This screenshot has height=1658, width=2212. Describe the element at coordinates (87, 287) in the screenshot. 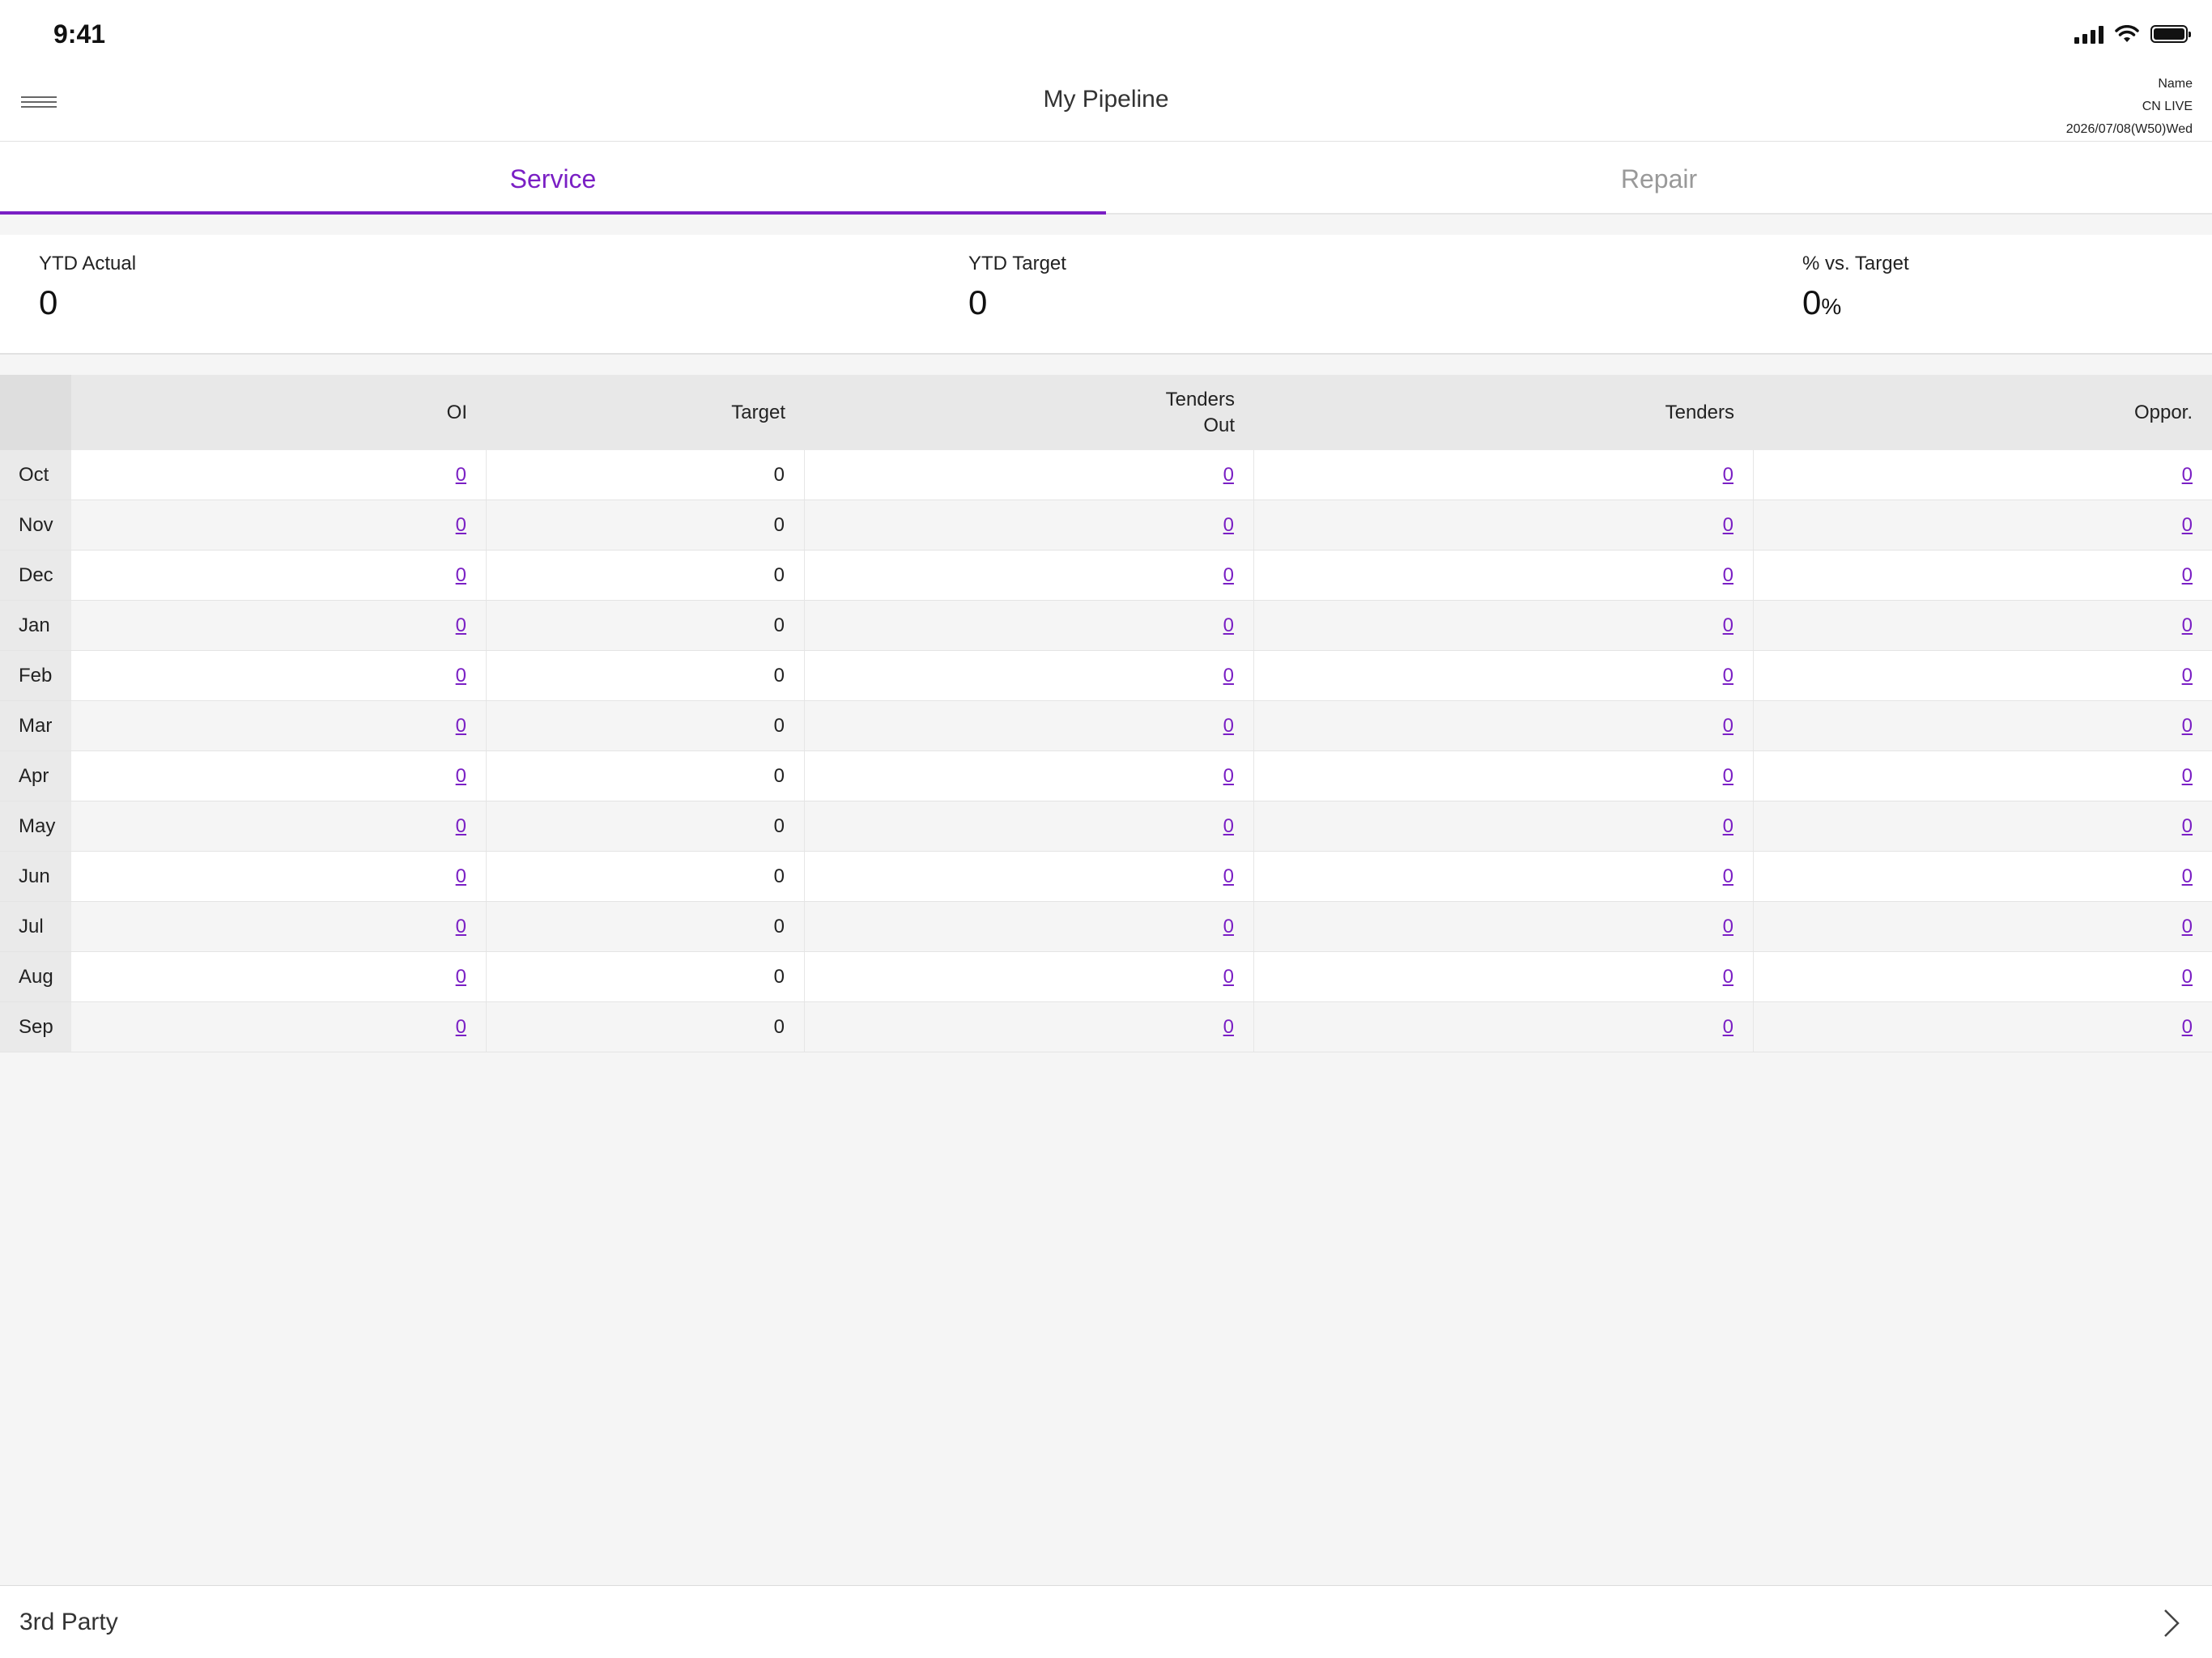

I see `kpi-ytd-actual: YTD Actual 0` at that location.